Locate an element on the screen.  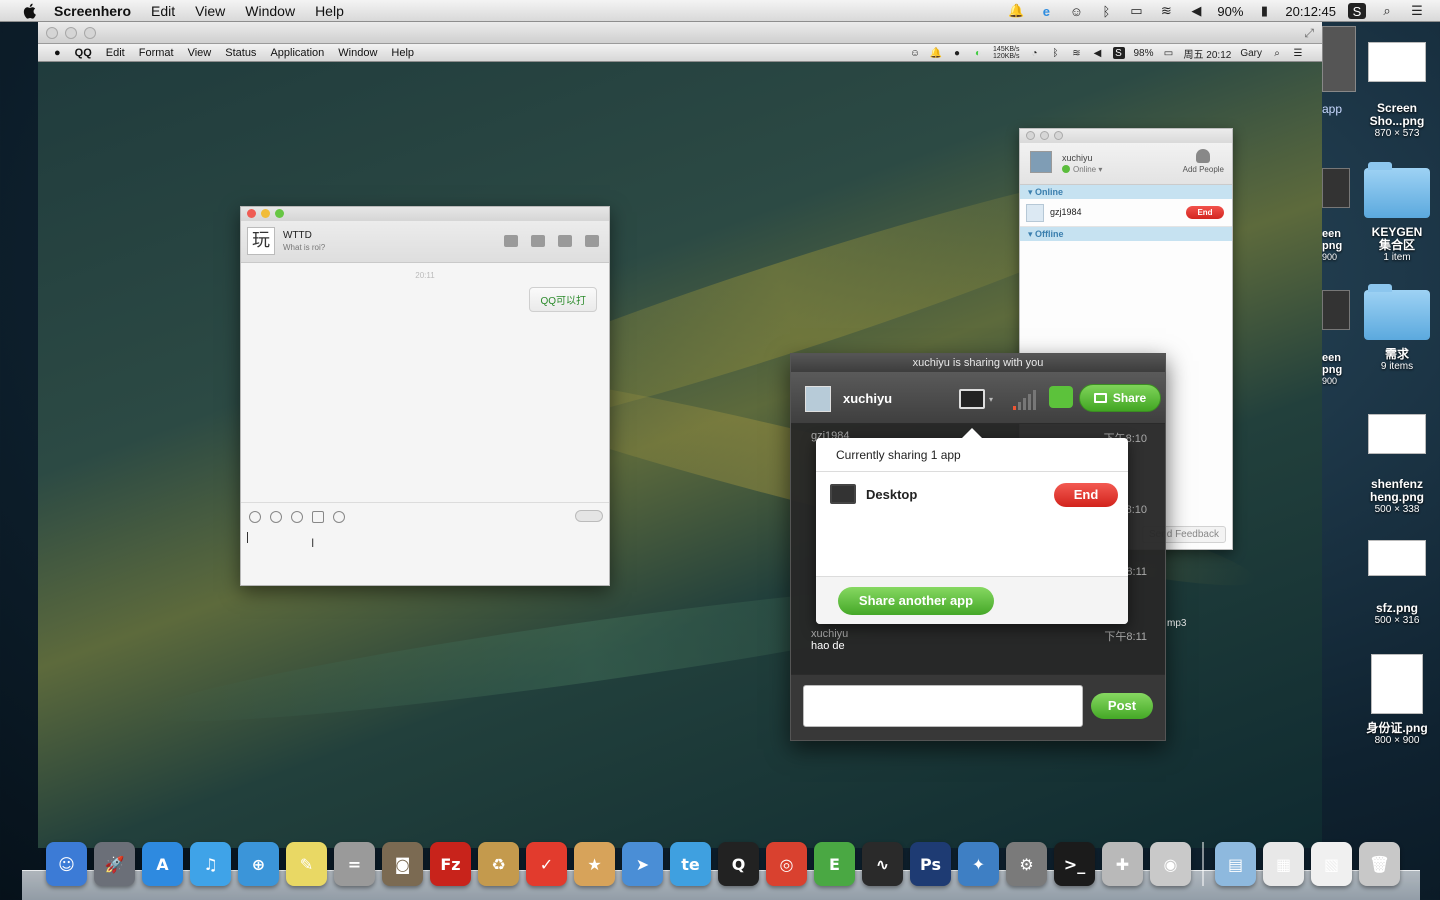
battery-indicator-icon: ▭ is located at coordinates (1136, 11).